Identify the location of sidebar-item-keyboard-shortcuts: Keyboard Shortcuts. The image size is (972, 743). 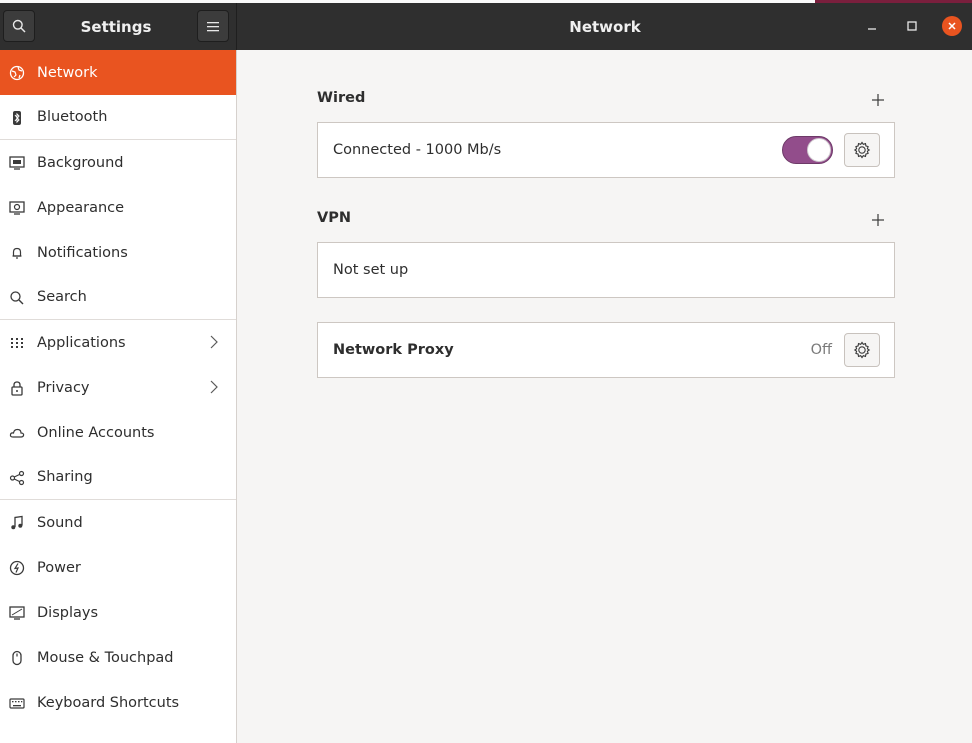
(118, 702).